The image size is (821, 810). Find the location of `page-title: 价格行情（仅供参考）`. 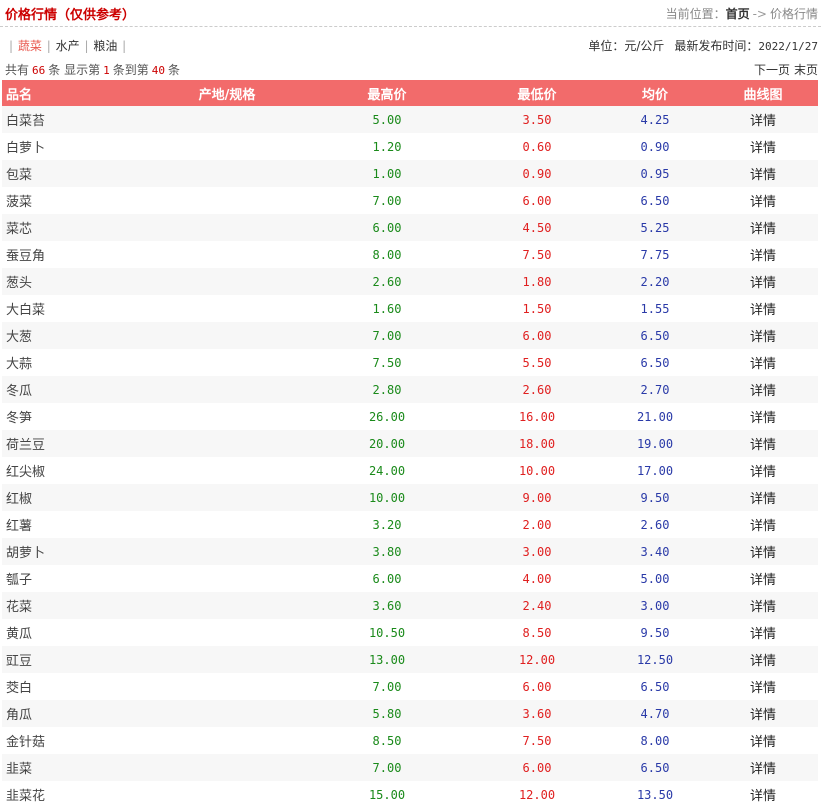

page-title: 价格行情（仅供参考） is located at coordinates (70, 15).